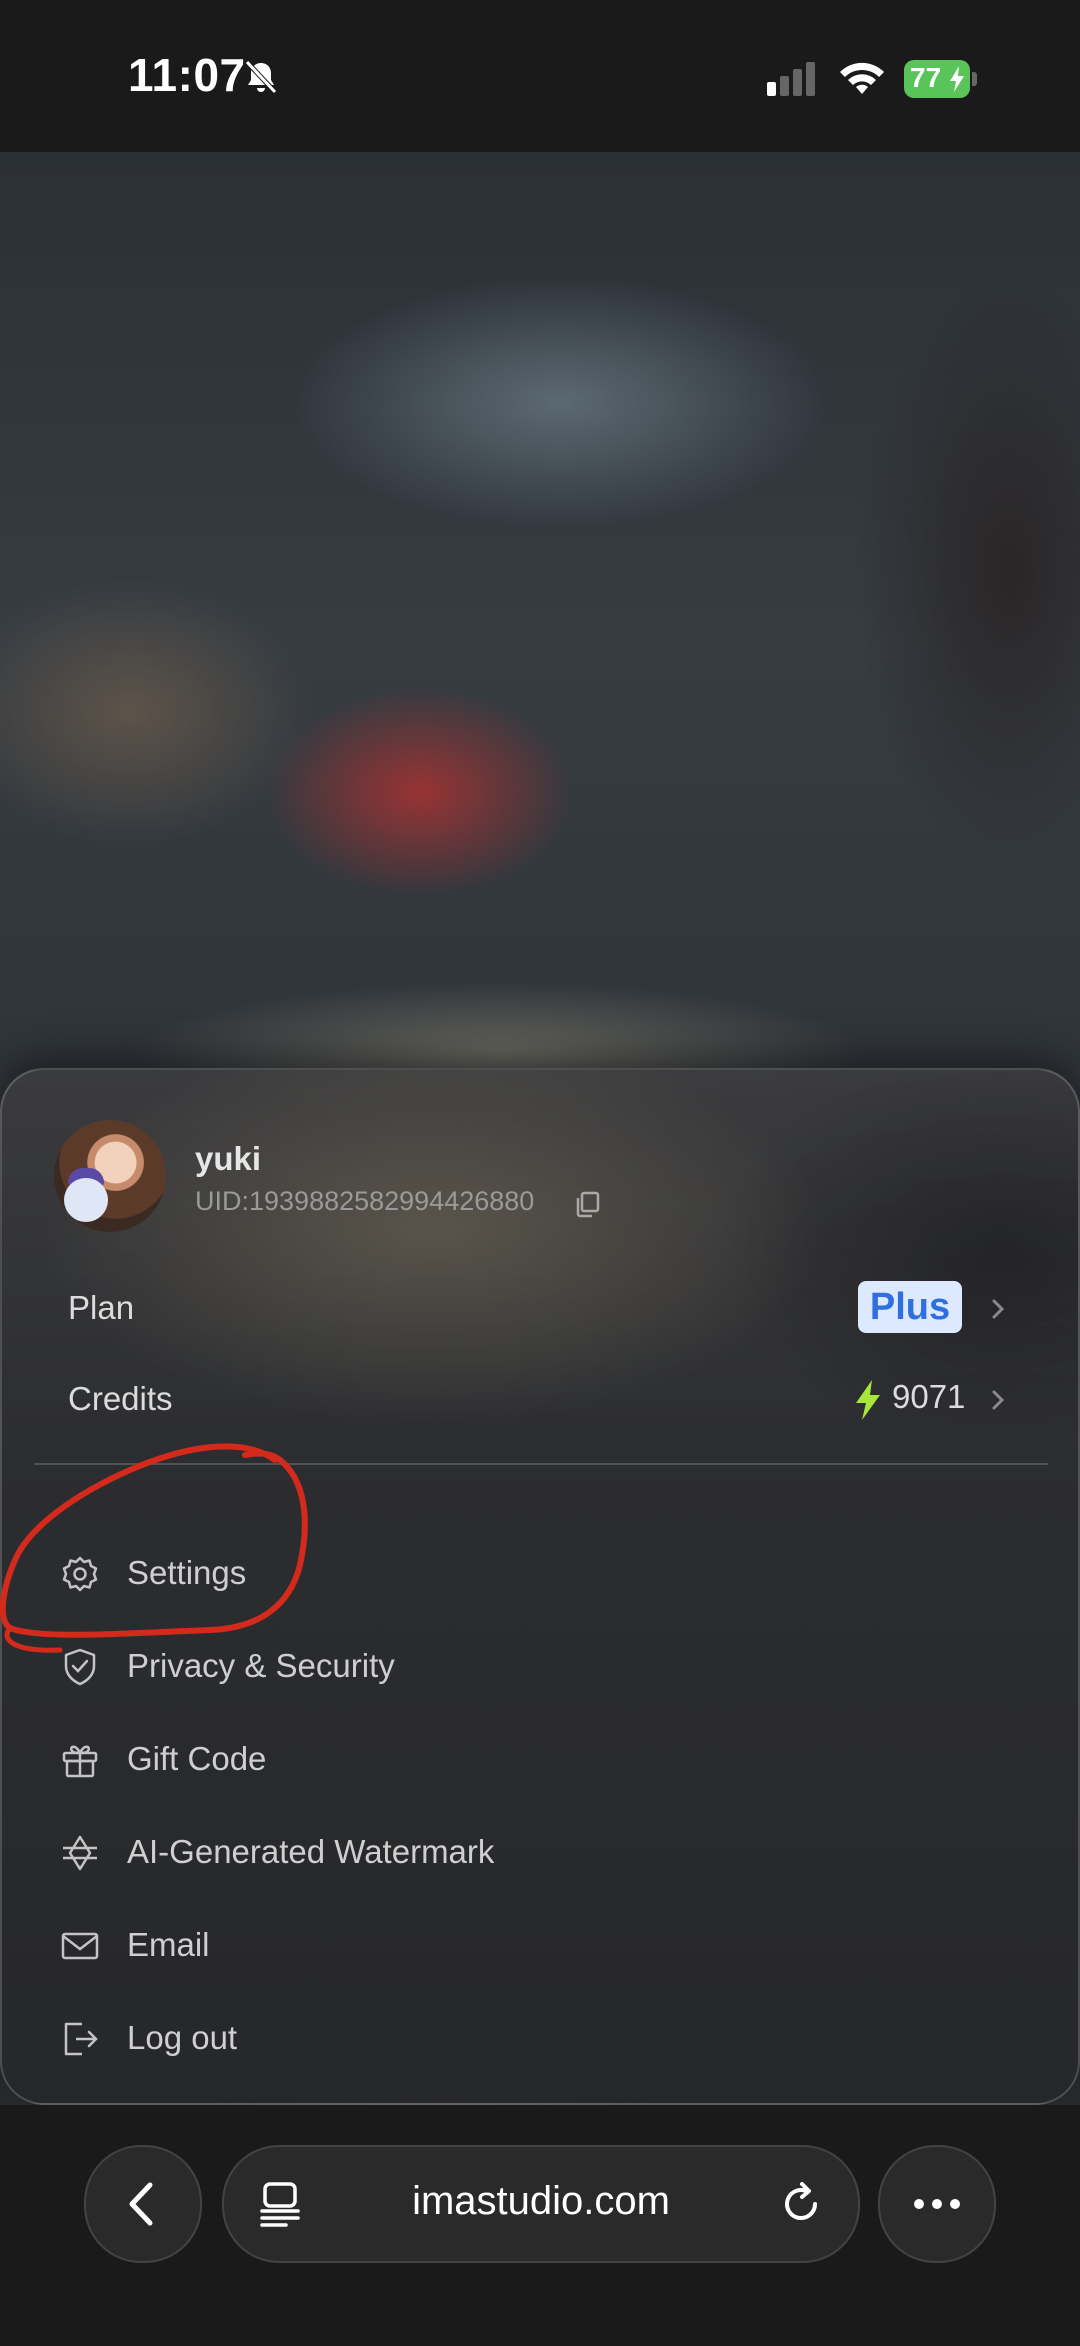 The height and width of the screenshot is (2346, 1080). What do you see at coordinates (81, 2039) in the screenshot?
I see `logout-icon` at bounding box center [81, 2039].